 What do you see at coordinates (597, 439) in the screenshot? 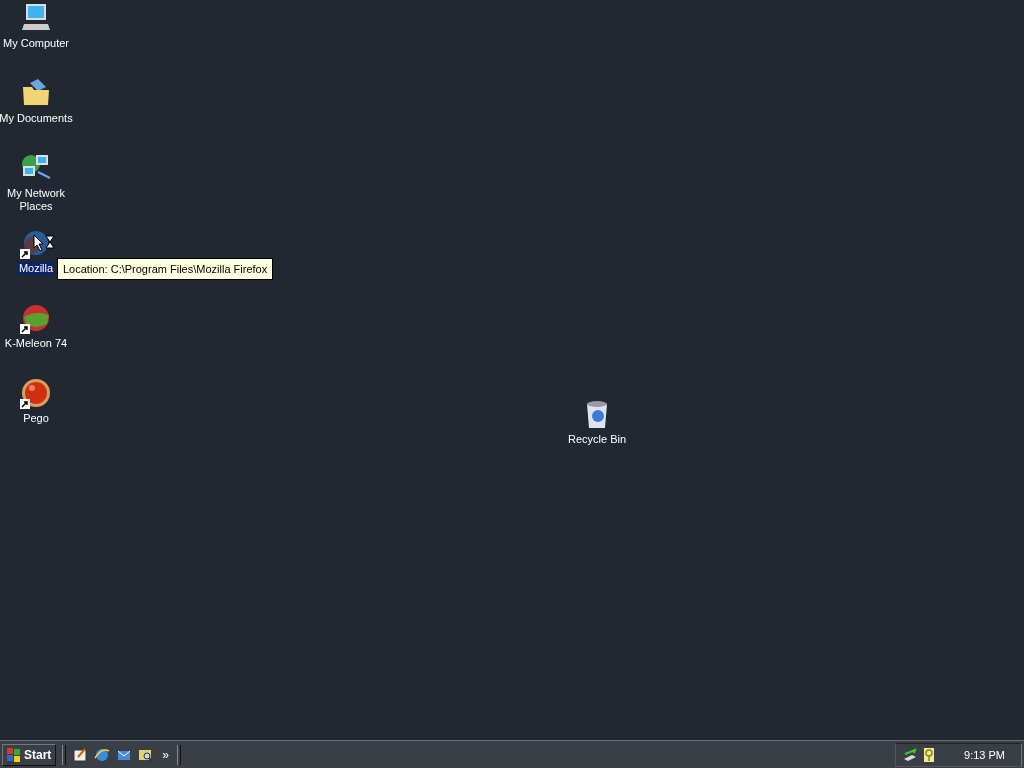
I see `icon-label: Recycle Bin` at bounding box center [597, 439].